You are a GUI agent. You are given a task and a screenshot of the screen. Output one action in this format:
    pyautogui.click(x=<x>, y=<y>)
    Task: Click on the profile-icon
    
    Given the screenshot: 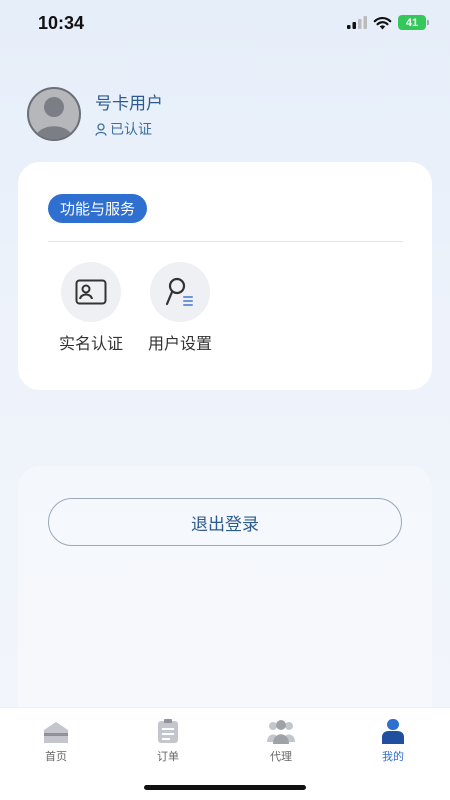 What is the action you would take?
    pyautogui.click(x=393, y=731)
    